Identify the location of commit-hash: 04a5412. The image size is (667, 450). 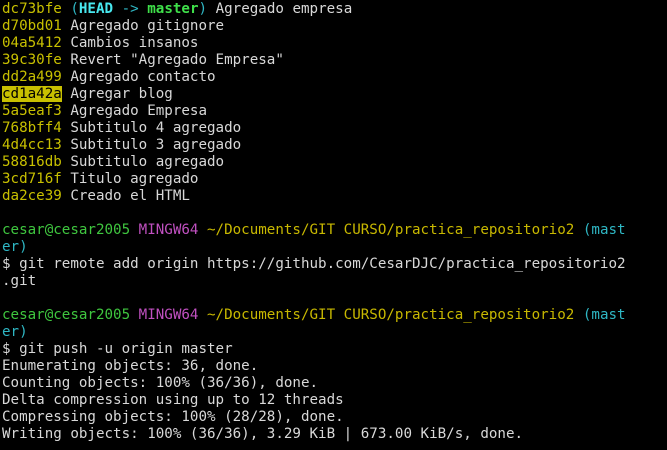
(32, 43).